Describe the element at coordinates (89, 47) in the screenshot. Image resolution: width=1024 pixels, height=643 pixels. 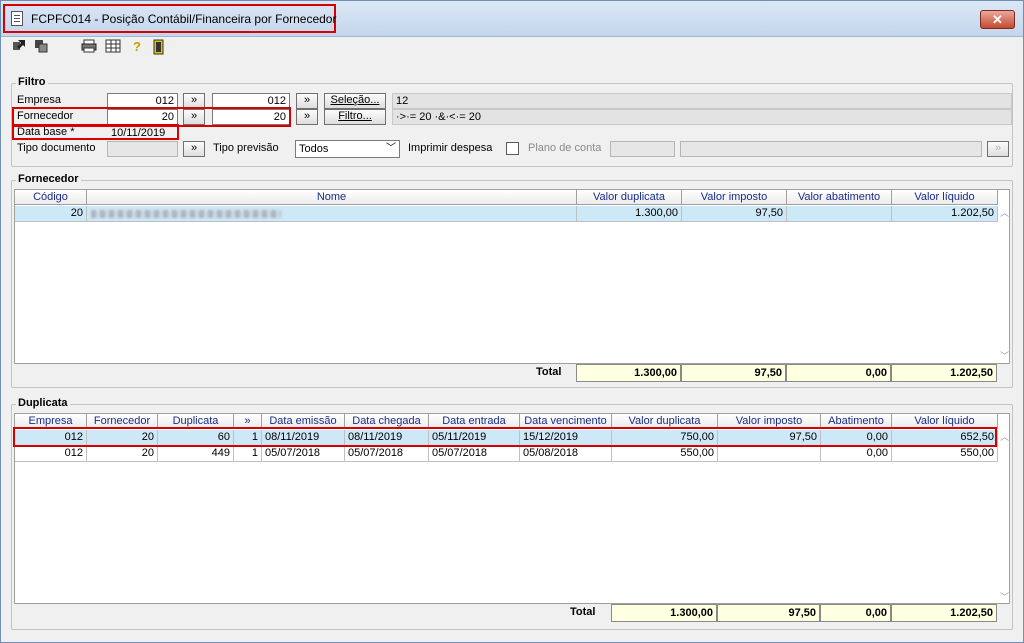
I see `print-icon` at that location.